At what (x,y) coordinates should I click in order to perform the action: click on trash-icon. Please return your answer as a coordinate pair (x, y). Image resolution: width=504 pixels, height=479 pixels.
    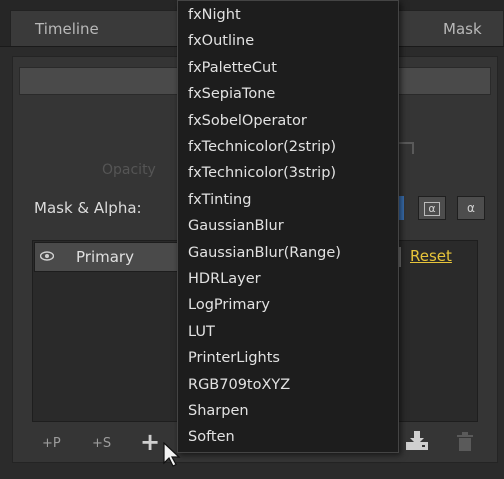
    Looking at the image, I should click on (465, 442).